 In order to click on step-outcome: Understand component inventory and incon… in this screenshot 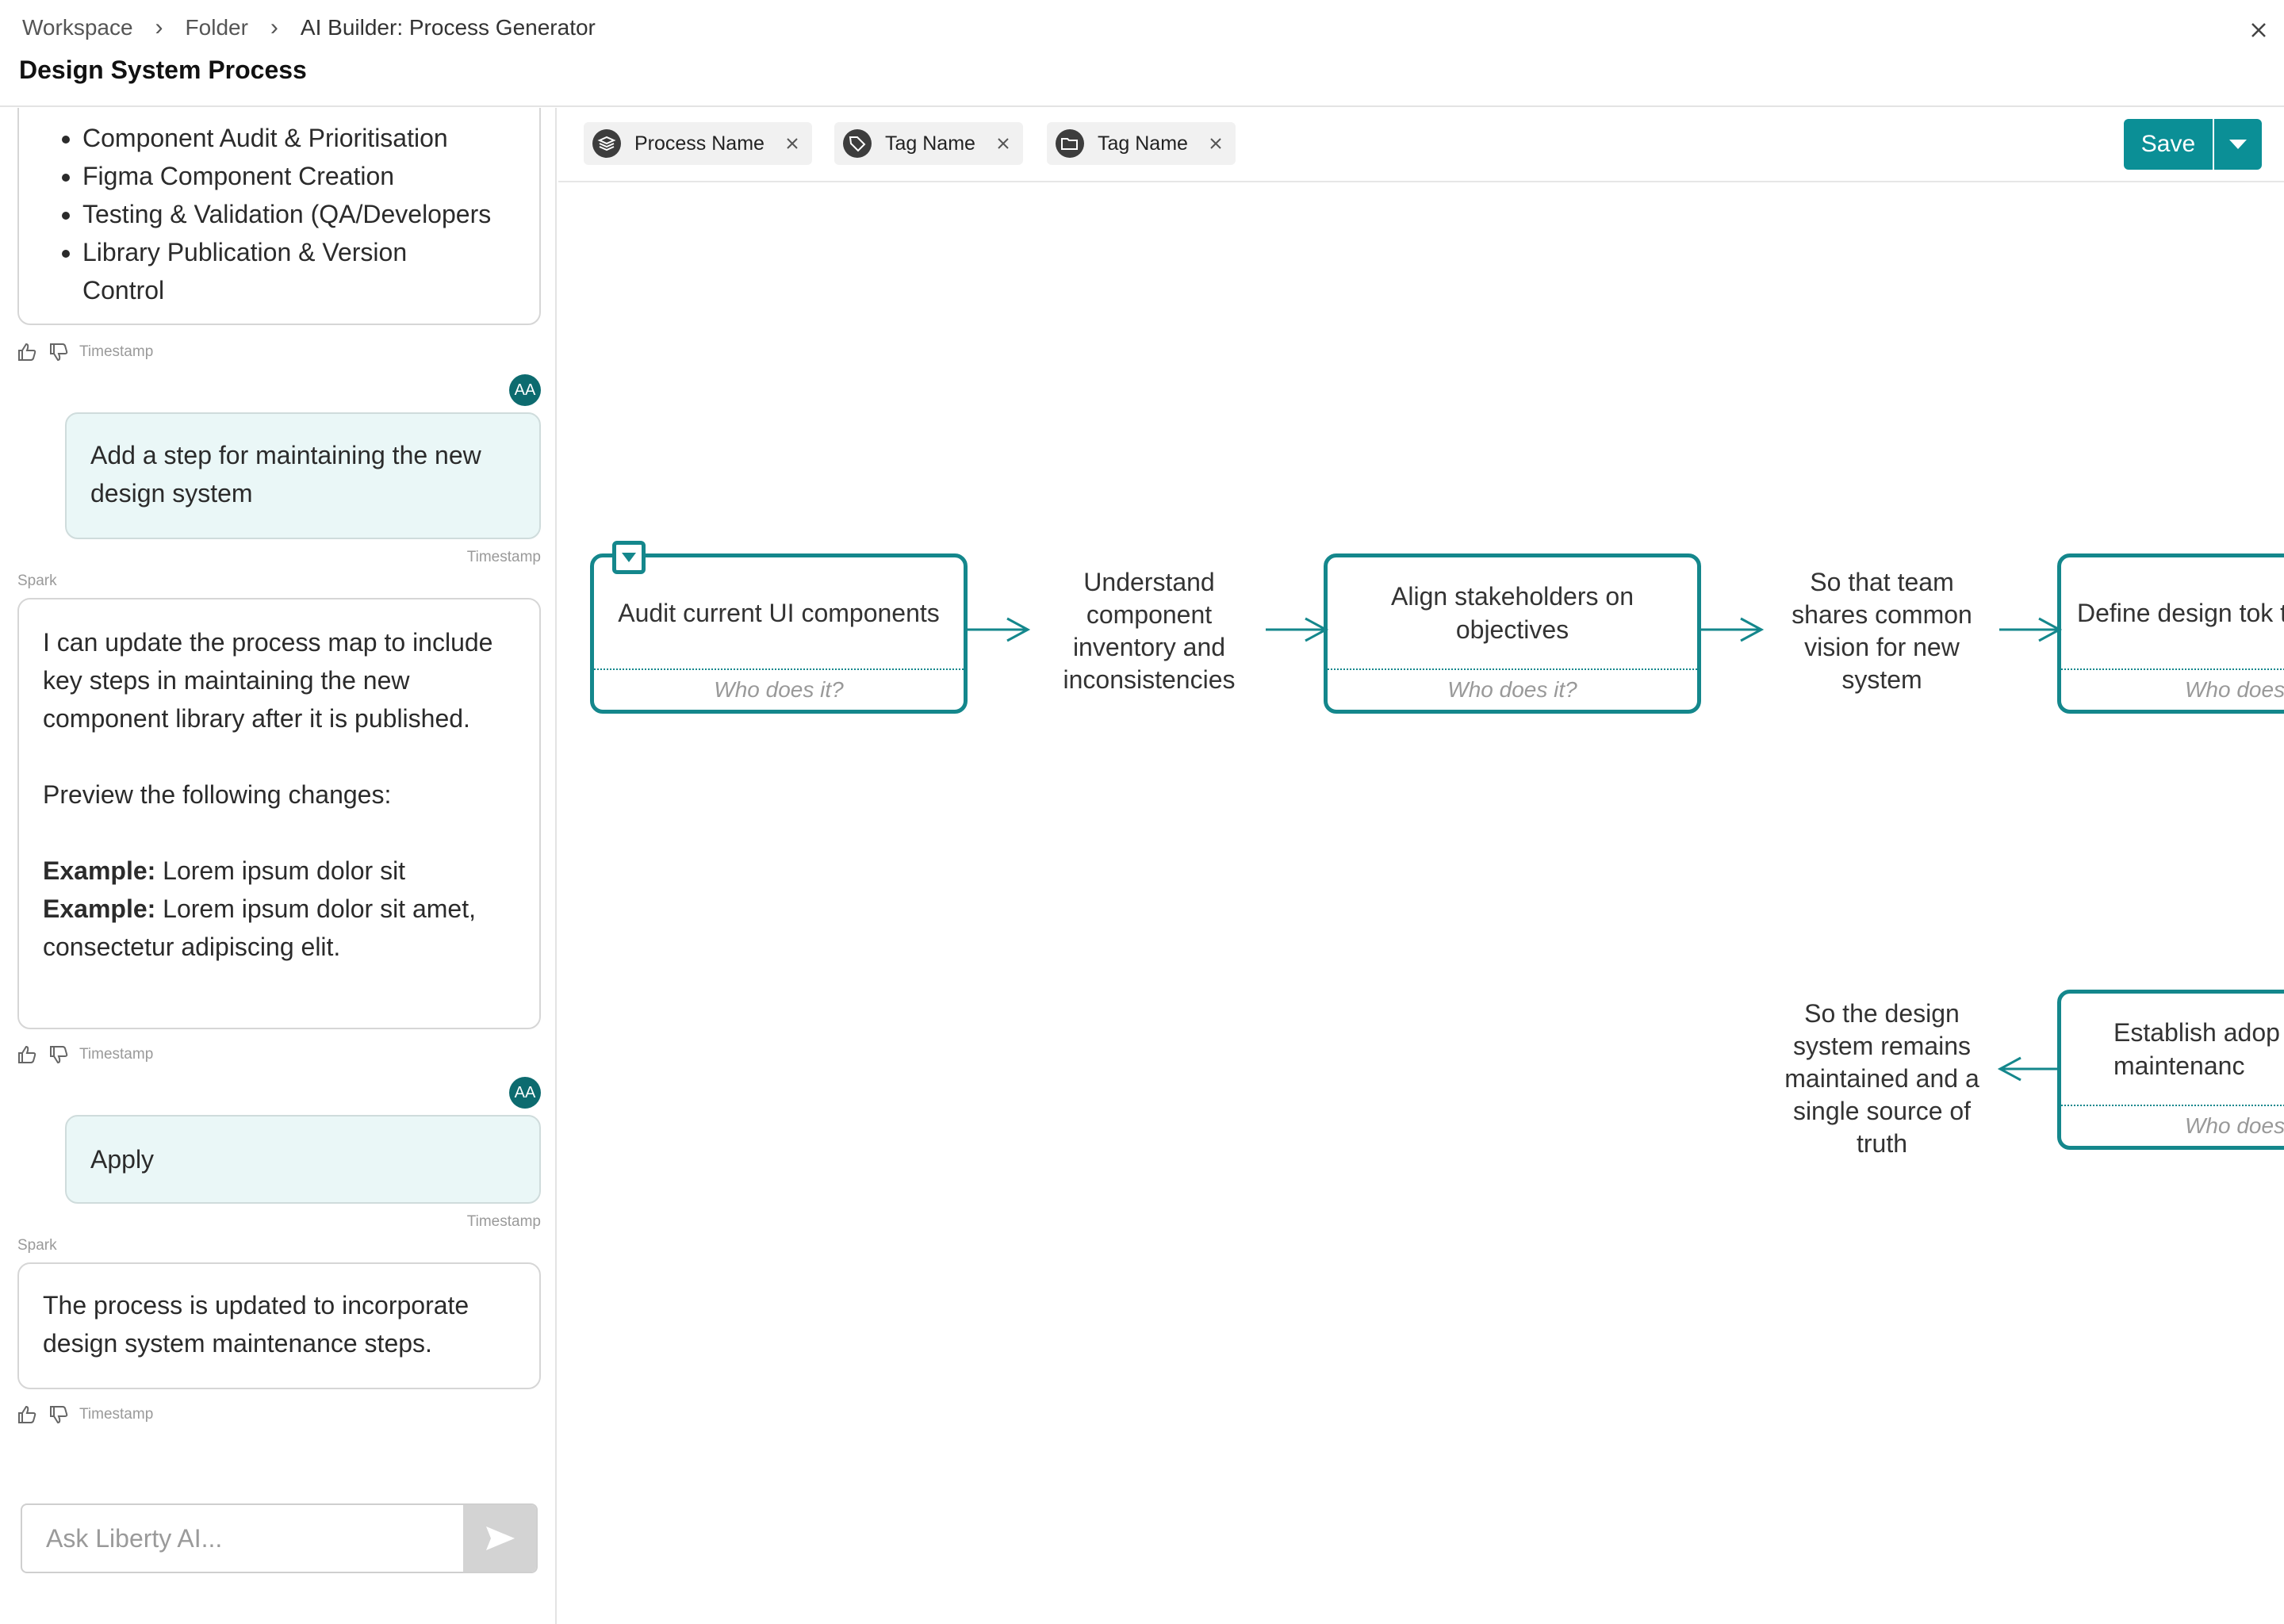, I will do `click(1149, 631)`.